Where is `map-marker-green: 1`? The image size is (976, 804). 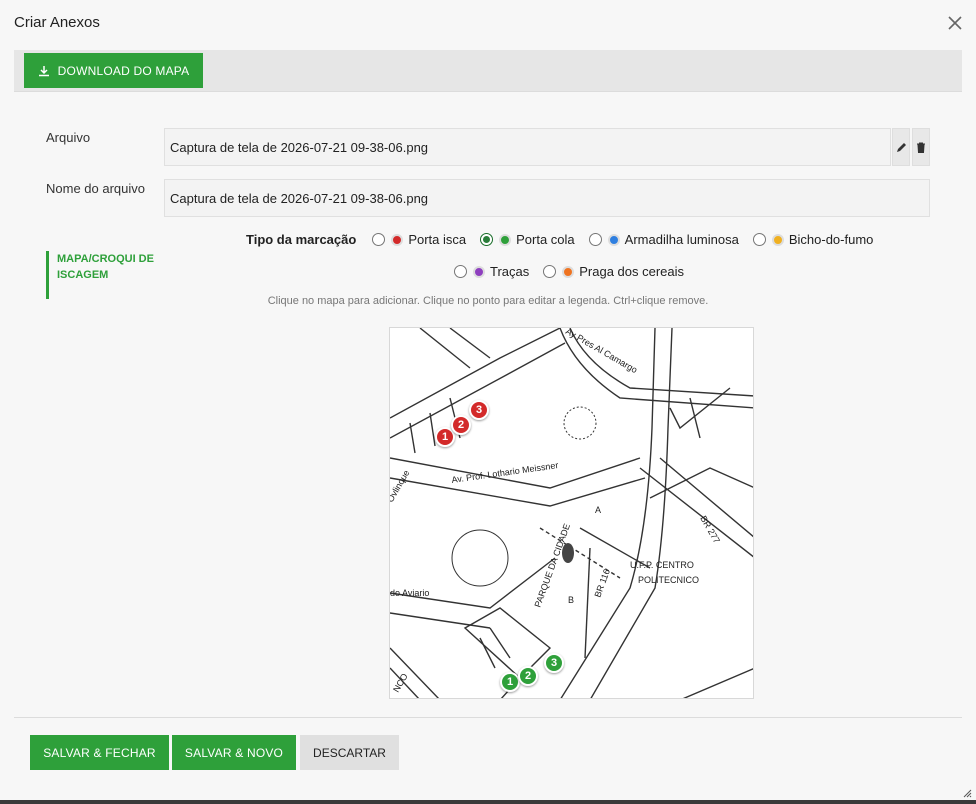
map-marker-green: 1 is located at coordinates (510, 682).